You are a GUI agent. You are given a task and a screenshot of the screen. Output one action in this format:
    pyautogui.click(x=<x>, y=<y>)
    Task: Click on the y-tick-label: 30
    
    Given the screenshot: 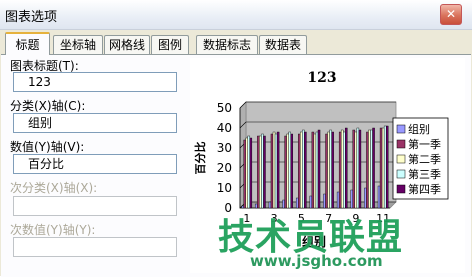 What is the action you would take?
    pyautogui.click(x=224, y=148)
    